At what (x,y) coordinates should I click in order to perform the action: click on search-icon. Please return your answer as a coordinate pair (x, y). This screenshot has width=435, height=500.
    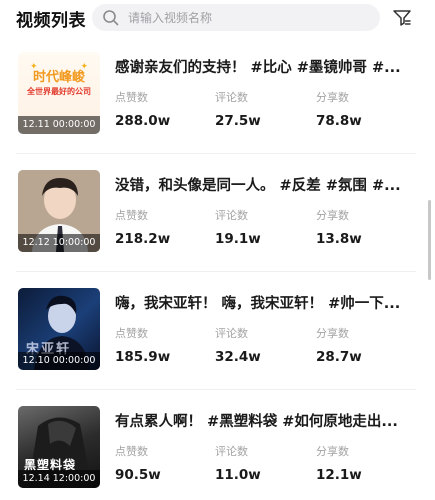
    Looking at the image, I should click on (111, 17).